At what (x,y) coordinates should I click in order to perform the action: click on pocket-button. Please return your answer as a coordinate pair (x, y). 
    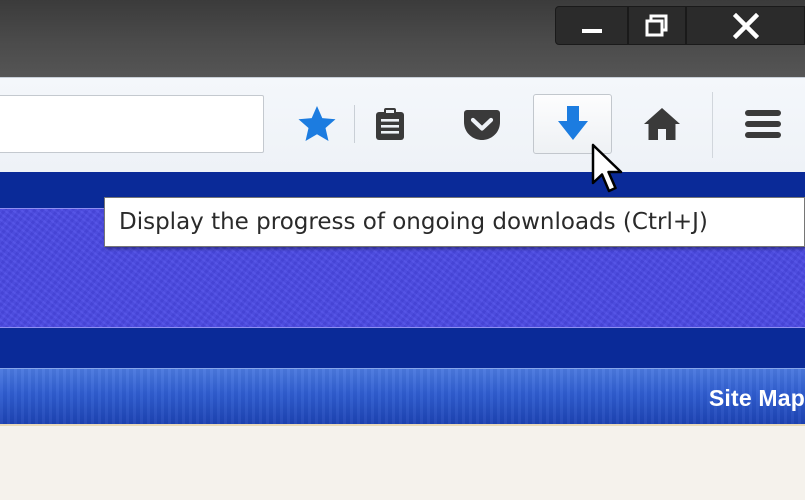
    Looking at the image, I should click on (482, 124).